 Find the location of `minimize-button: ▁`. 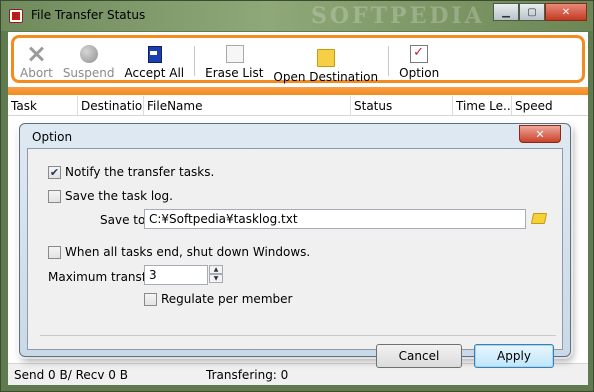

minimize-button: ▁ is located at coordinates (506, 12).